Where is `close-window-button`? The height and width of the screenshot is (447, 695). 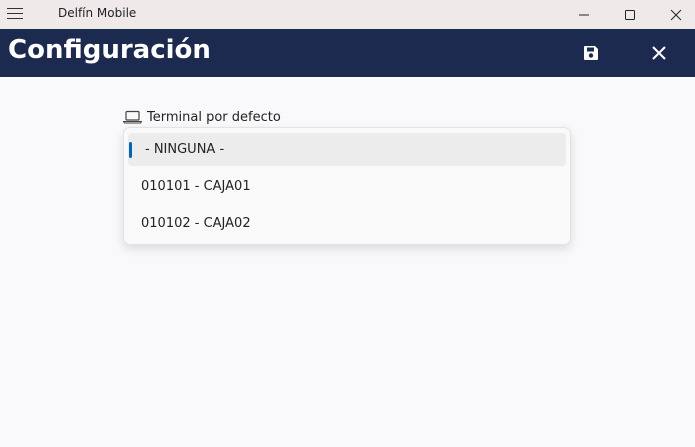
close-window-button is located at coordinates (674, 14).